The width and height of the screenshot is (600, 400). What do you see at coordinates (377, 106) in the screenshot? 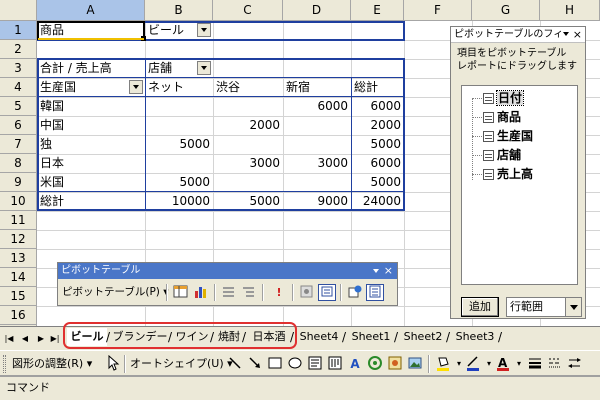
I see `cell-e5: 6000` at bounding box center [377, 106].